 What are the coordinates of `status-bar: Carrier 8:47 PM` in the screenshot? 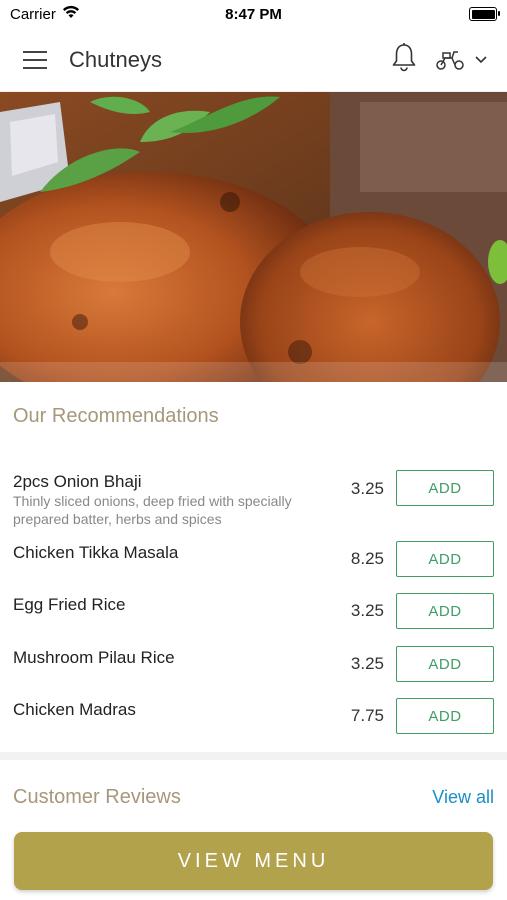 It's located at (253, 14).